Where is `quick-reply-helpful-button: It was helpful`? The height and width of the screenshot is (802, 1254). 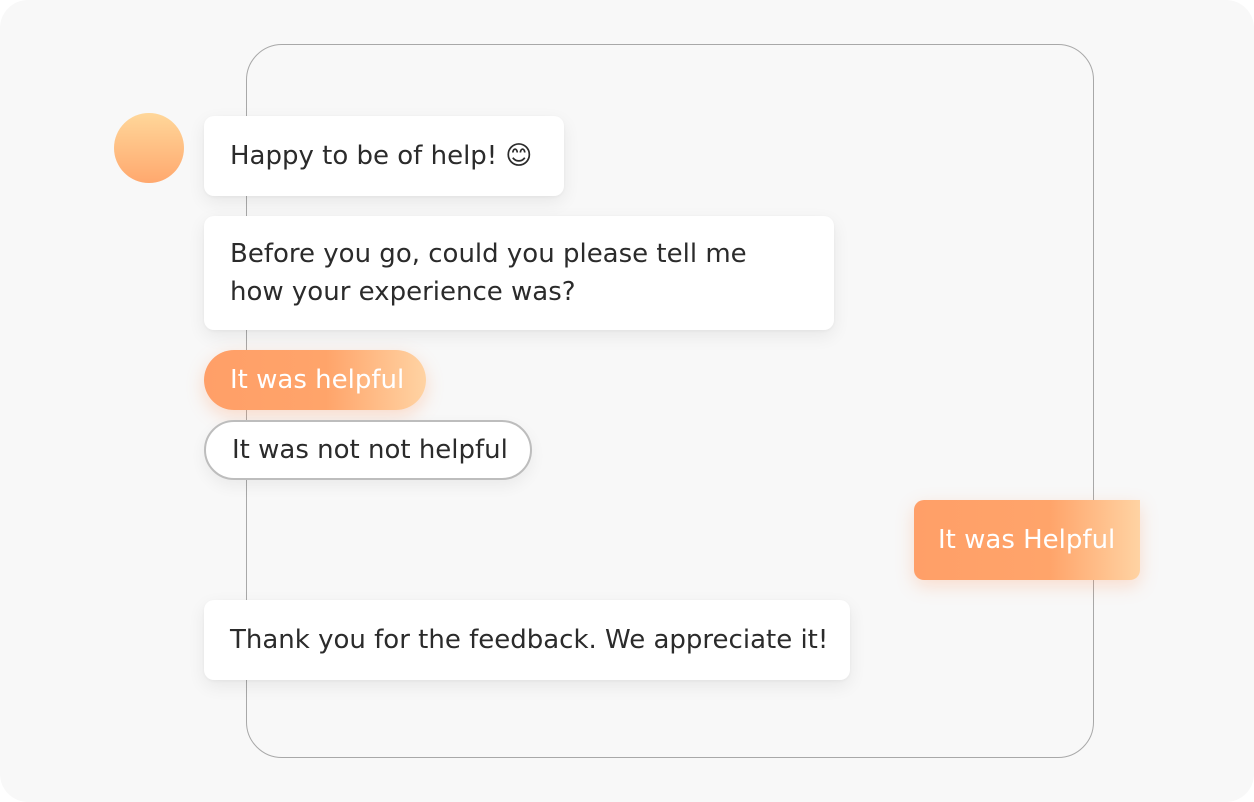
quick-reply-helpful-button: It was helpful is located at coordinates (315, 380).